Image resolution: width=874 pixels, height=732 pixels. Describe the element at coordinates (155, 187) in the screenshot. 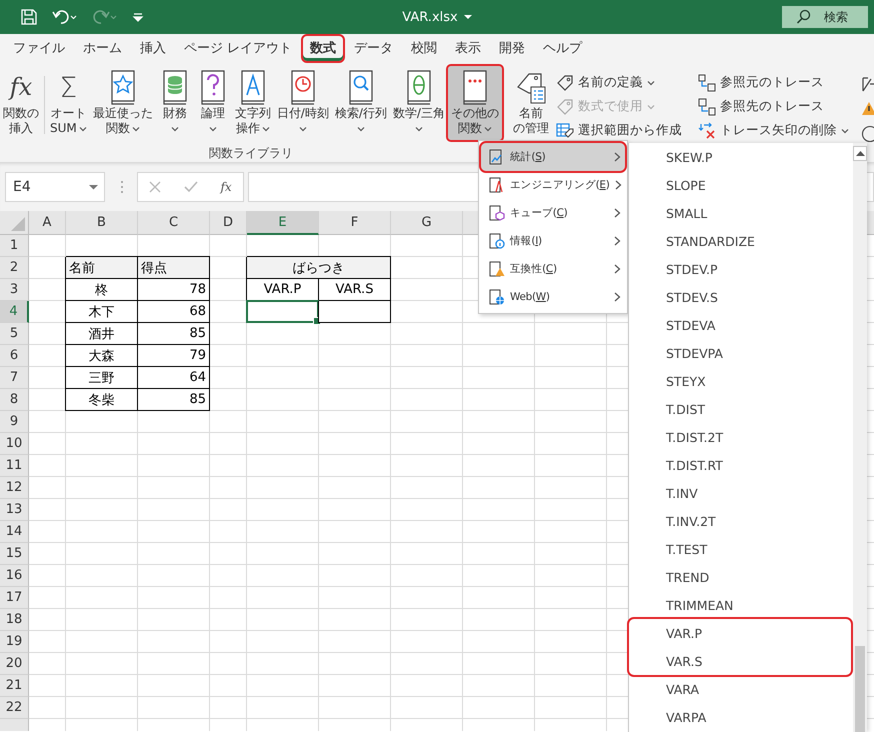

I see `cancel-button` at that location.